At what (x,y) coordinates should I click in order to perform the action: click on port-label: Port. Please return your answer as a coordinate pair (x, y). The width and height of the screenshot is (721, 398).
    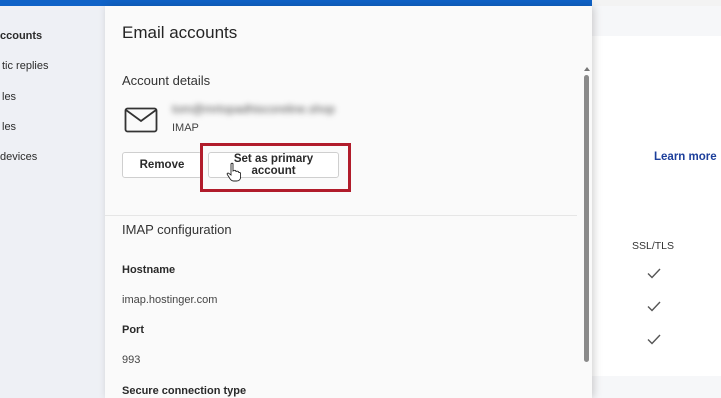
    Looking at the image, I should click on (133, 330).